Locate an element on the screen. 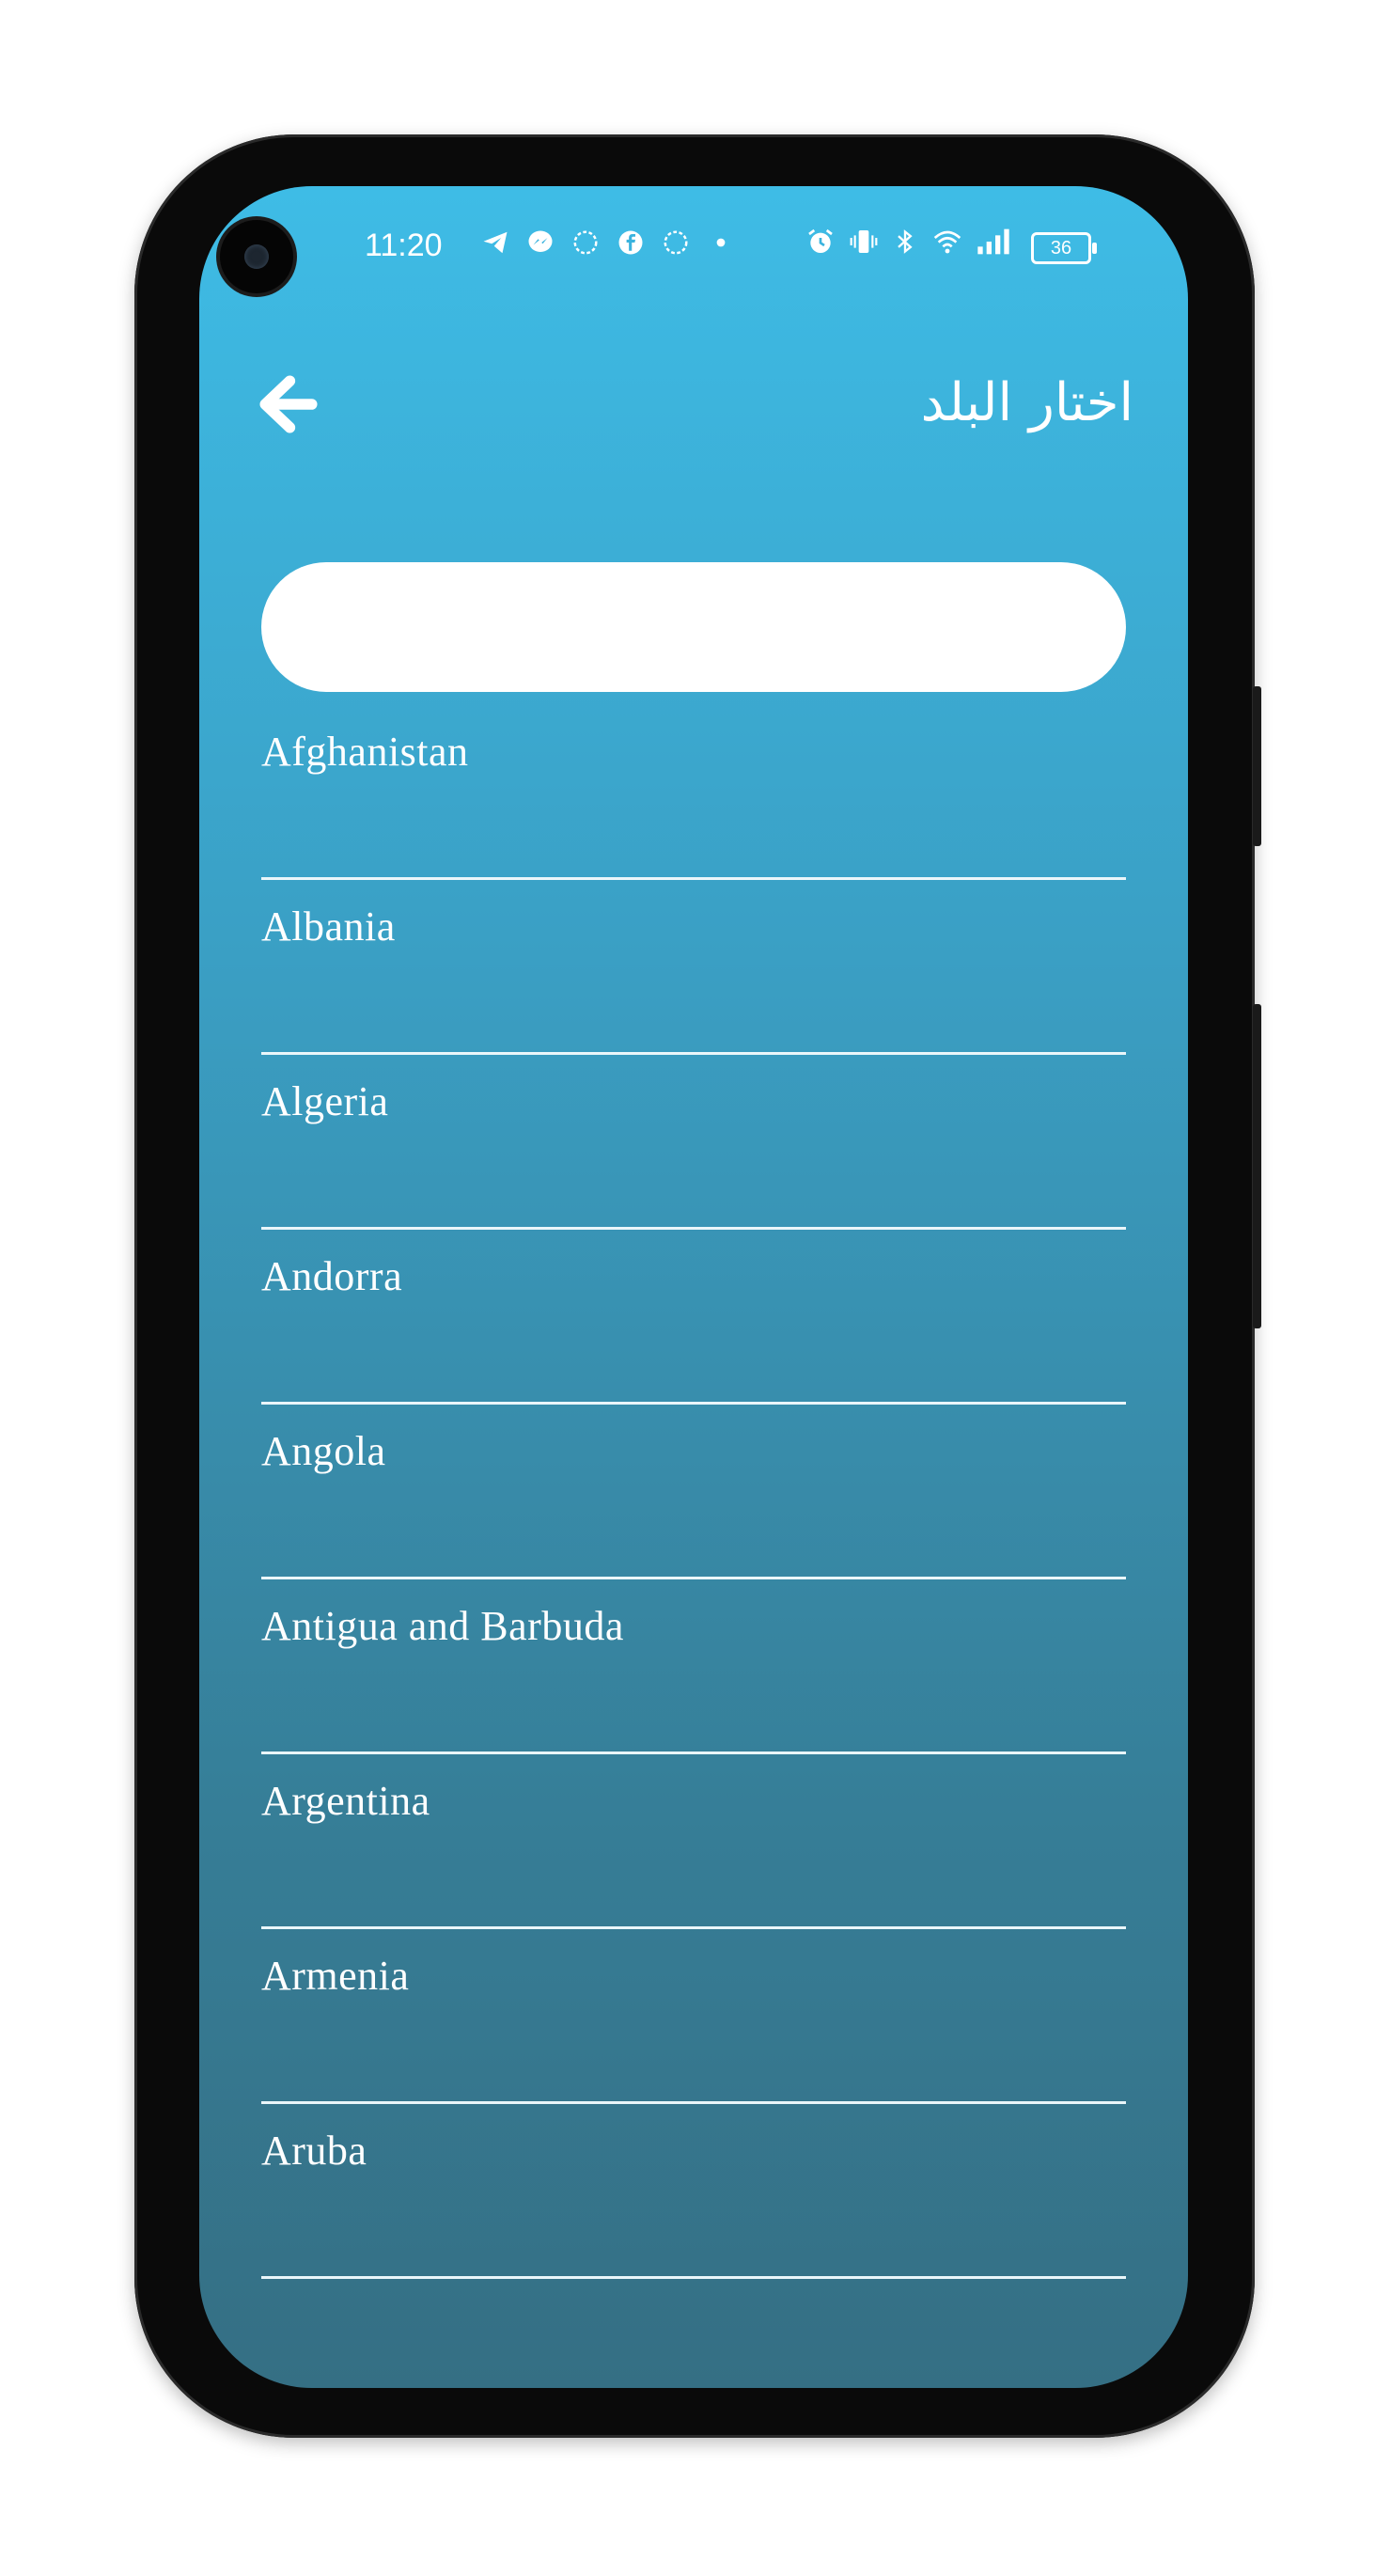 The image size is (1391, 2576). country-item: Armenia is located at coordinates (694, 2017).